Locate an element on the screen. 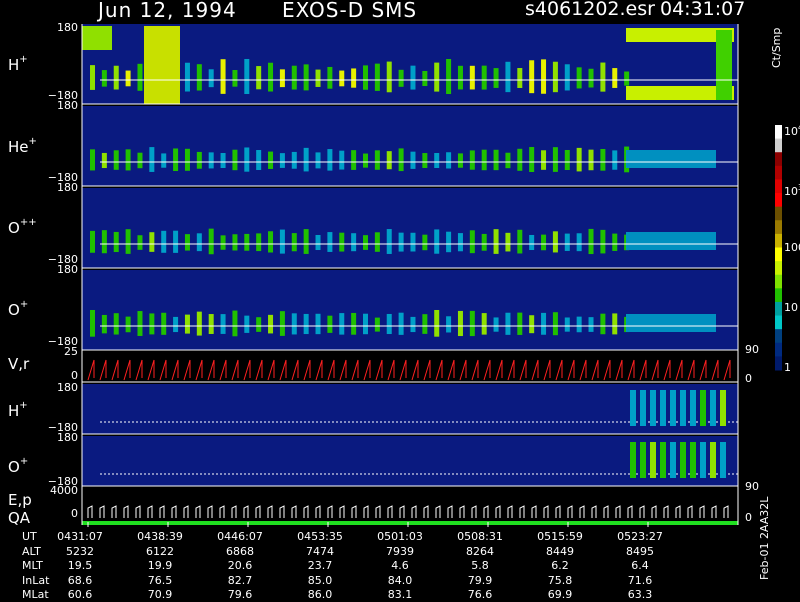  panel-label-o-plus-plus: O++ is located at coordinates (22, 227).